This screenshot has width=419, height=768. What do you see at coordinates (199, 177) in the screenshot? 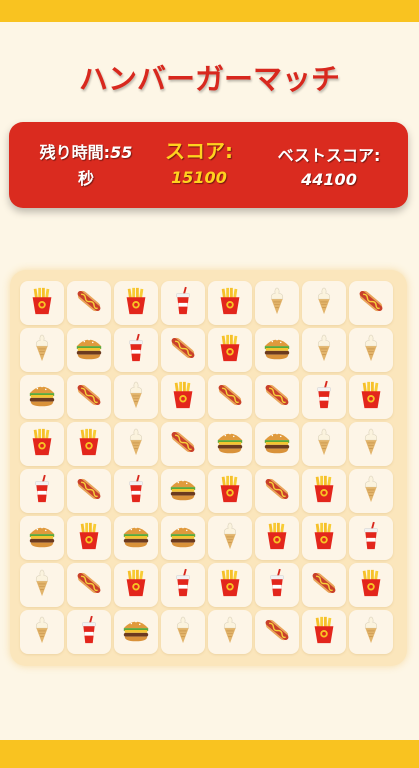
I see `score-value: 15100` at bounding box center [199, 177].